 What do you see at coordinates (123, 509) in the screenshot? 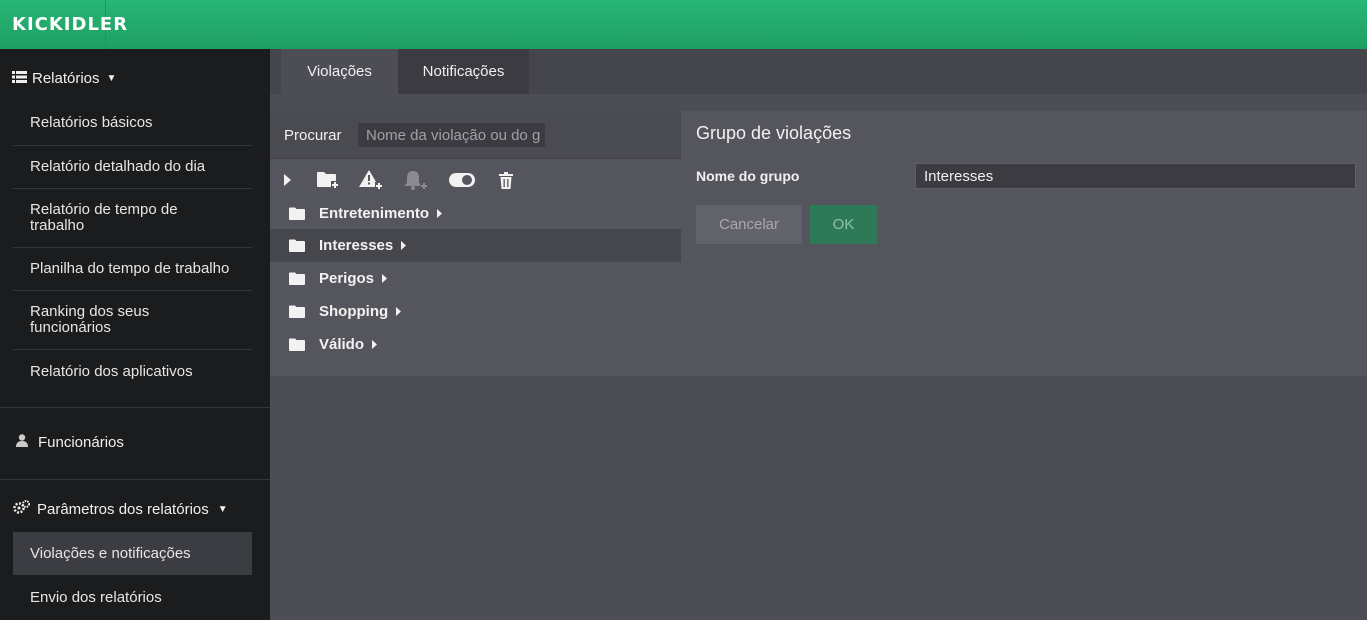
I see `params-header-label: Parâmetros dos relatórios` at bounding box center [123, 509].